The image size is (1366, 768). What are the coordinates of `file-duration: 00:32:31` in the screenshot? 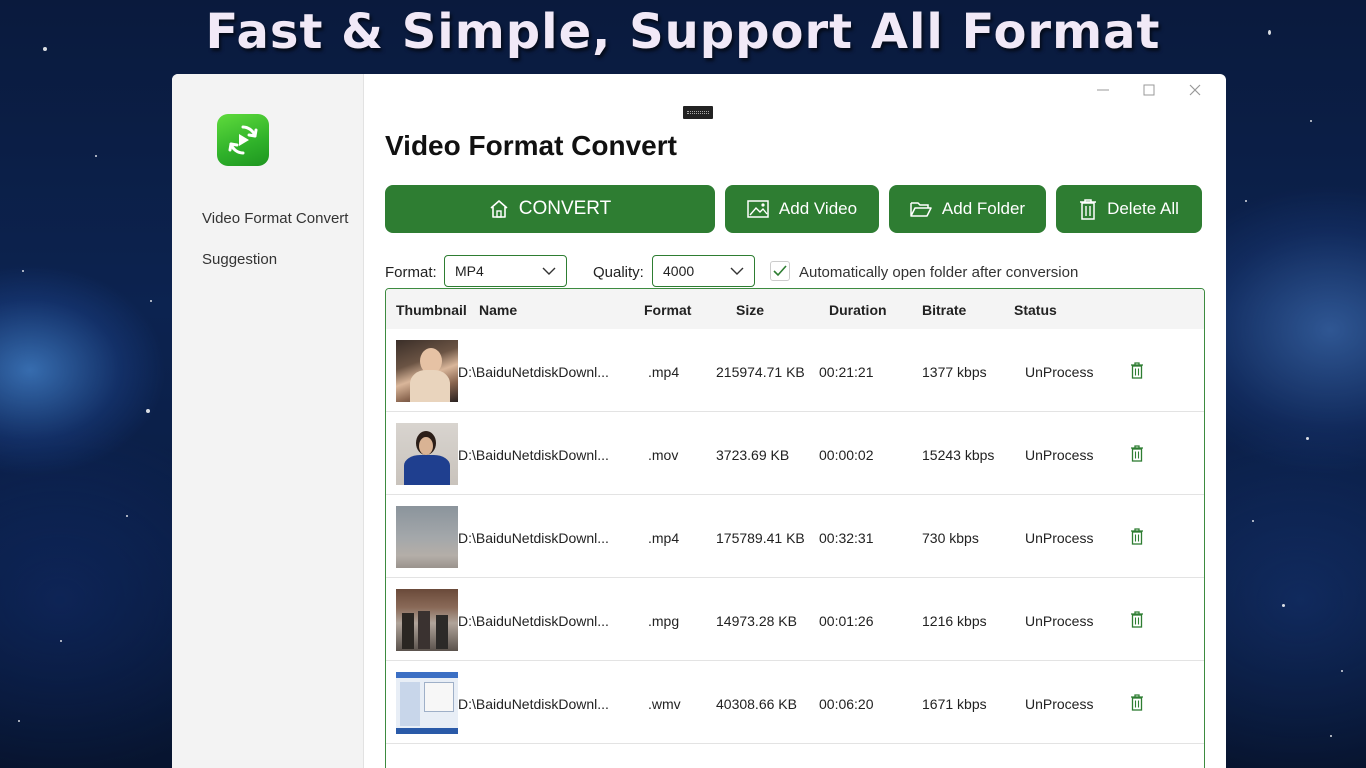 It's located at (846, 538).